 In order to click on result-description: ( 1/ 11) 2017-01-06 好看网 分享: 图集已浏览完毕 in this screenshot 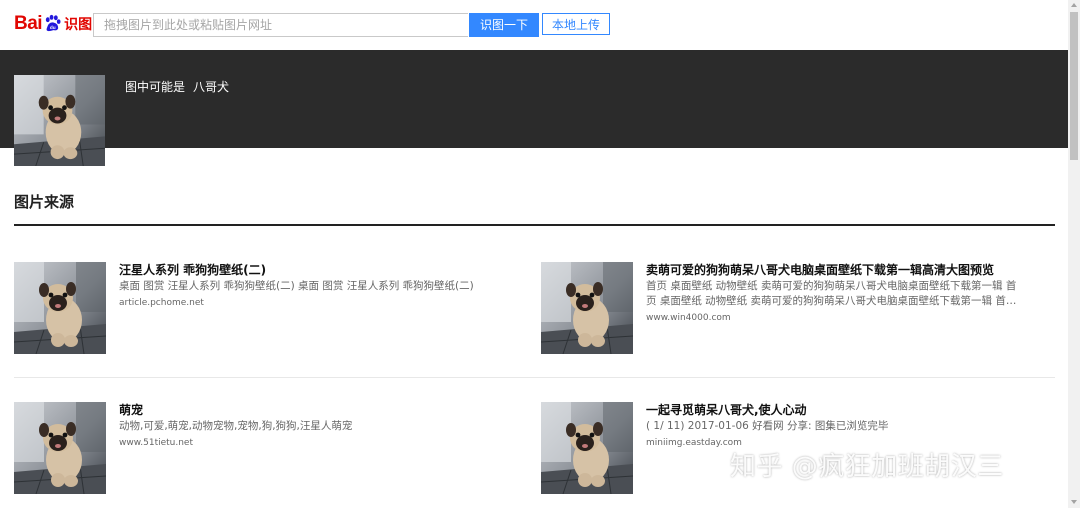, I will do `click(767, 426)`.